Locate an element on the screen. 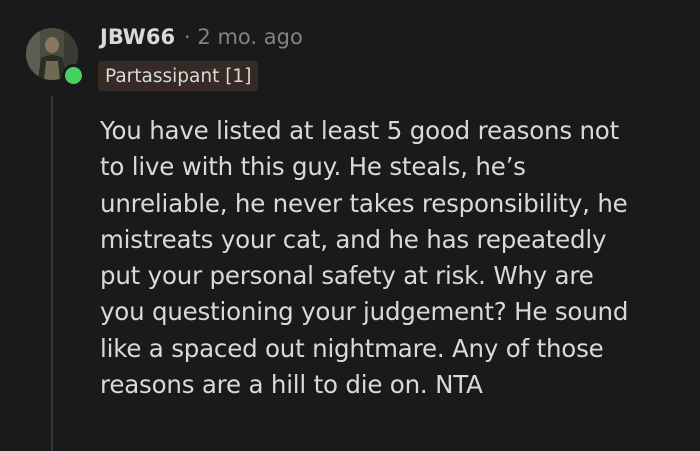 The width and height of the screenshot is (700, 451). comment-body-line: reasons are a hill to die on. NTA is located at coordinates (291, 385).